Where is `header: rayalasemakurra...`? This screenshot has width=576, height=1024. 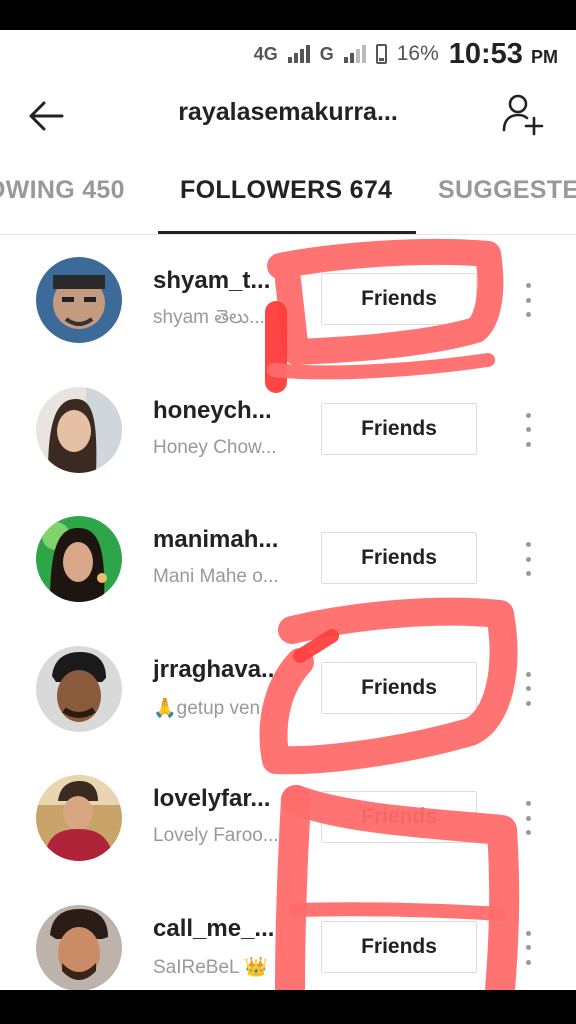 header: rayalasemakurra... is located at coordinates (288, 116).